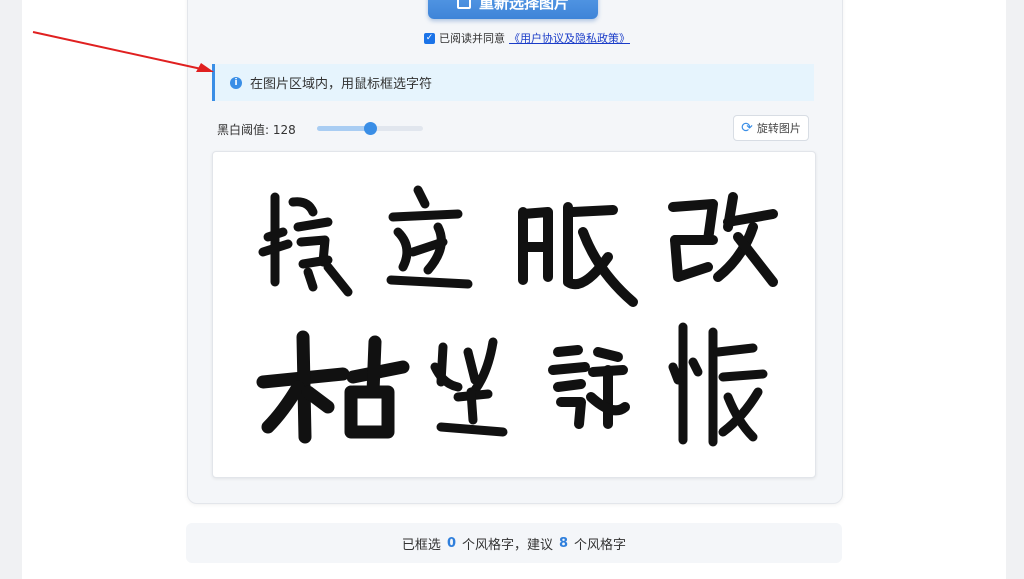 The width and height of the screenshot is (1024, 579). I want to click on annotation-arrow, so click(123, 51).